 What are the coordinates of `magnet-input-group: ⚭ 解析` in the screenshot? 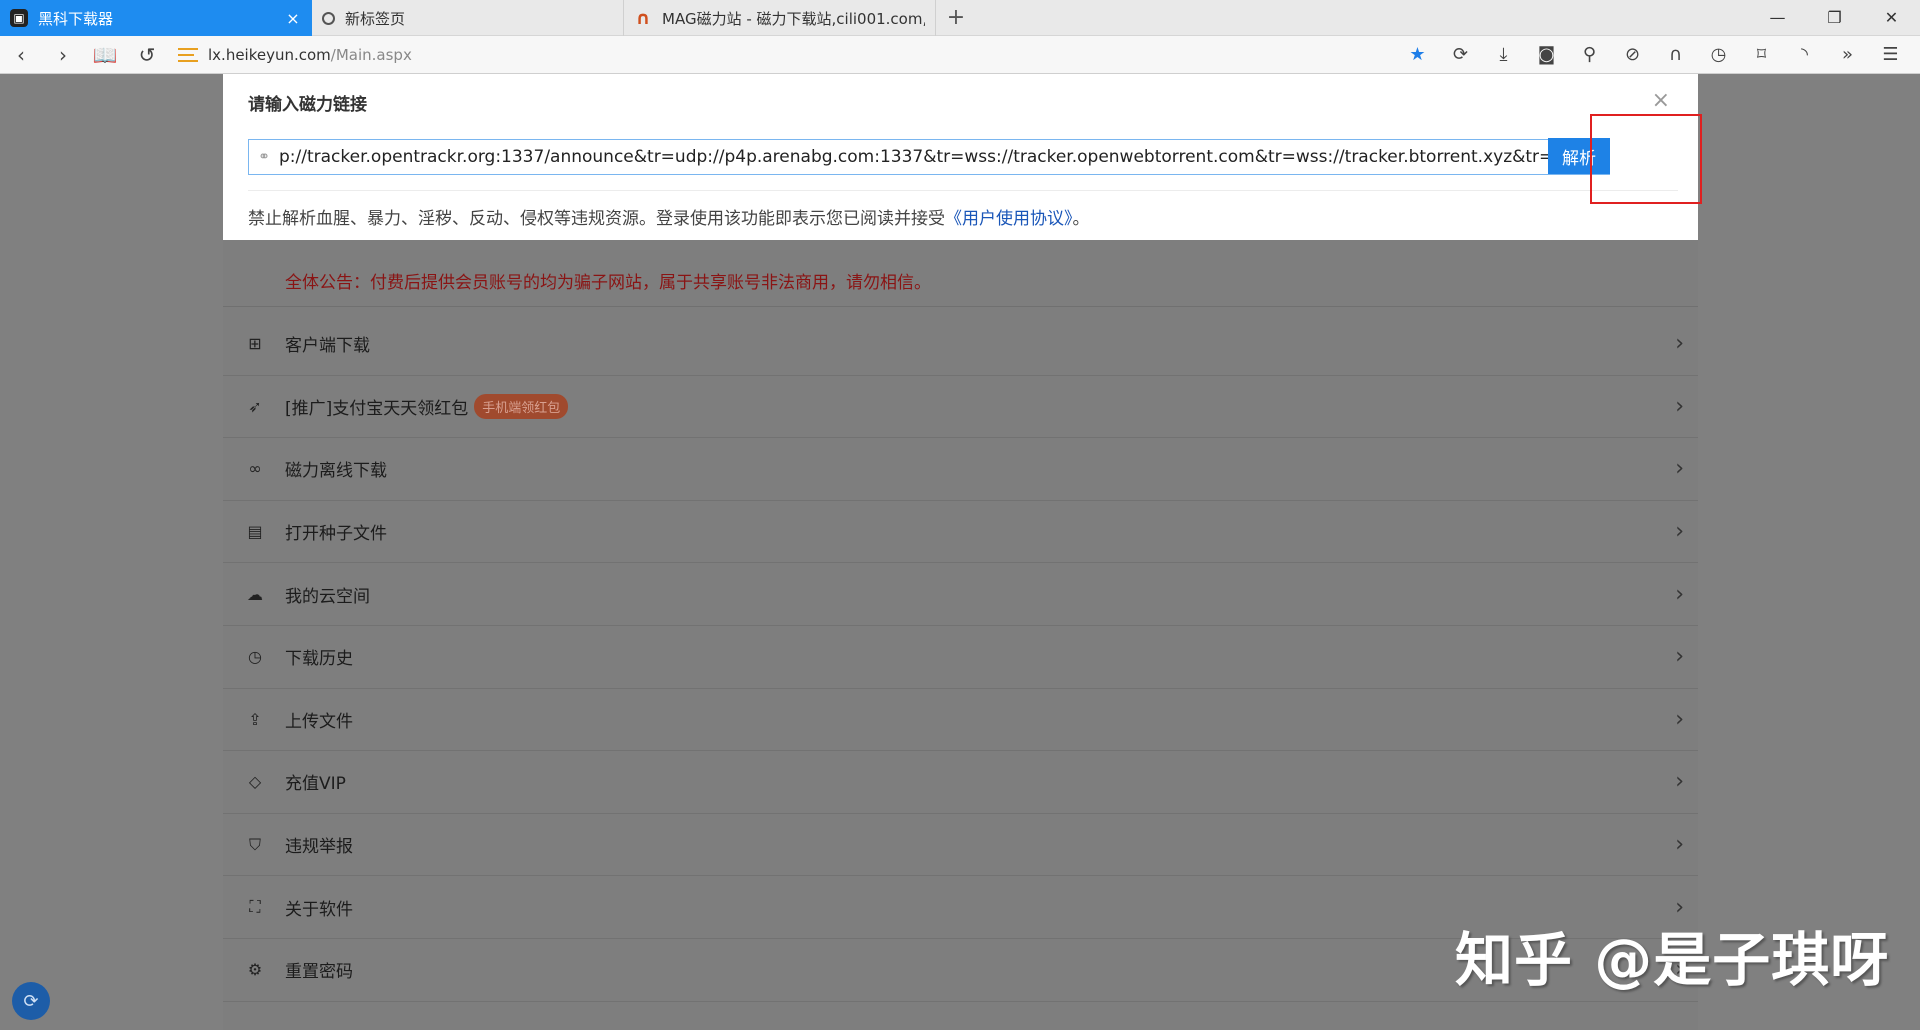 It's located at (929, 156).